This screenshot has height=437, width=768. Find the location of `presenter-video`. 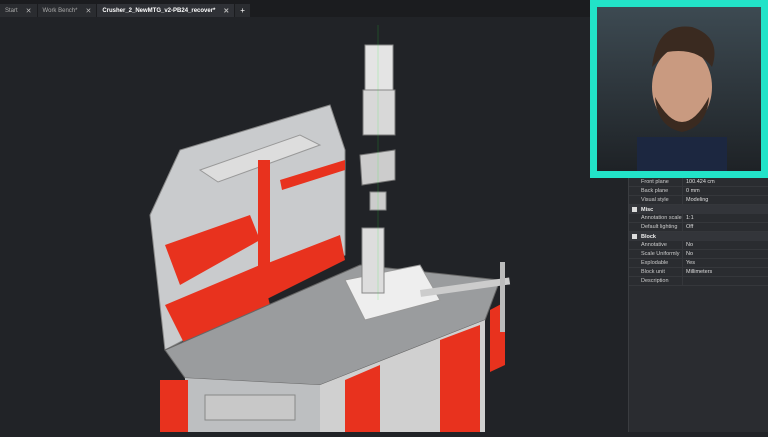

presenter-video is located at coordinates (679, 89).